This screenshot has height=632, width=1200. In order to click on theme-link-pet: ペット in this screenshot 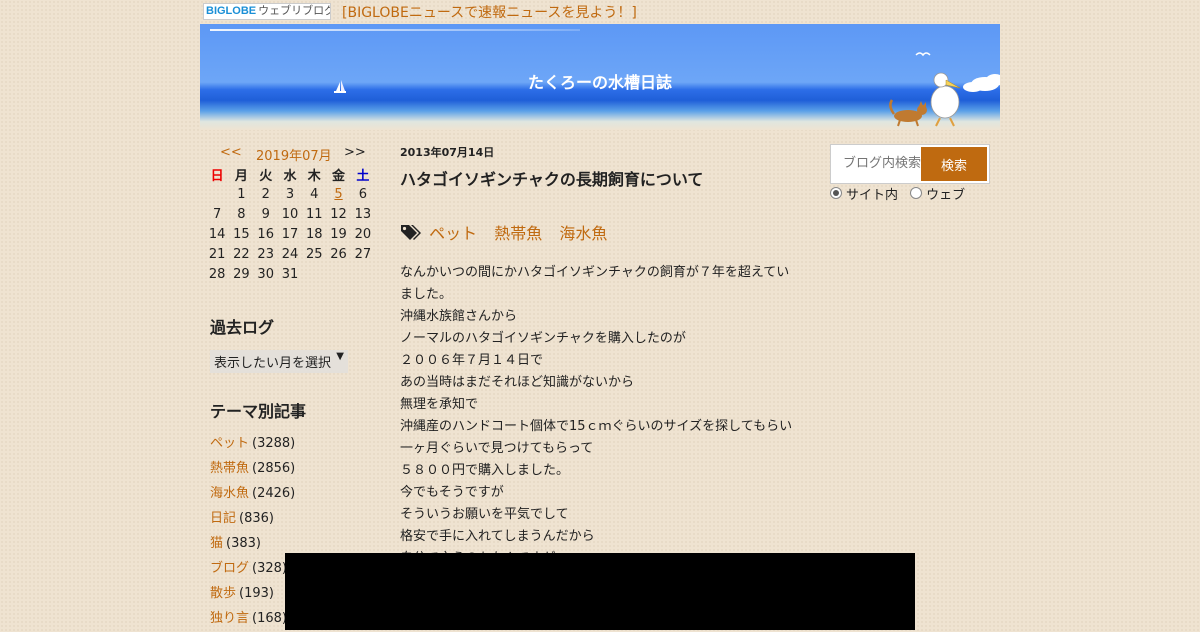, I will do `click(229, 443)`.